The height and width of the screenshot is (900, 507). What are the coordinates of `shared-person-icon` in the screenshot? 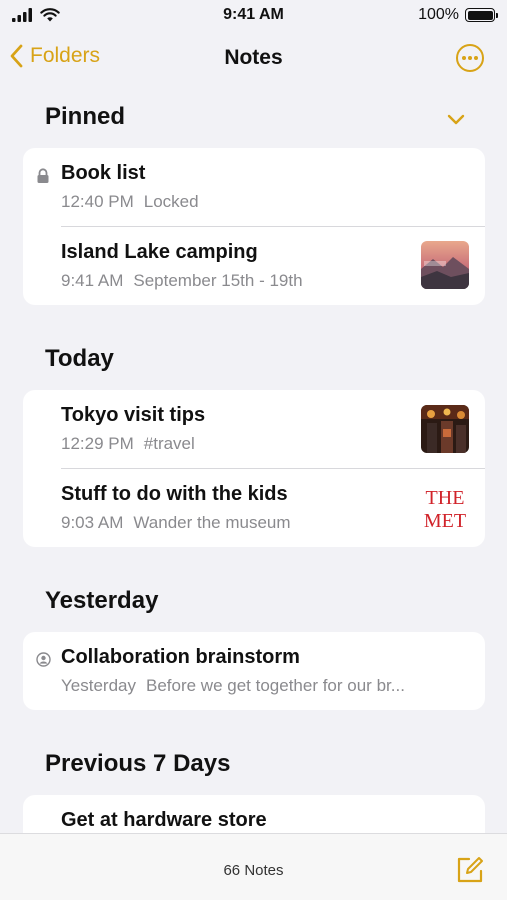 It's located at (43, 659).